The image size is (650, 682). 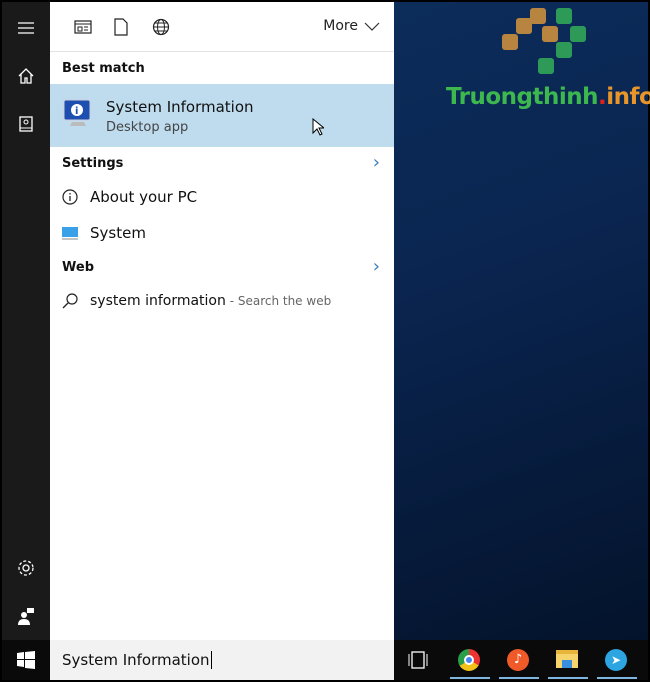 What do you see at coordinates (372, 26) in the screenshot?
I see `chevron-down-icon` at bounding box center [372, 26].